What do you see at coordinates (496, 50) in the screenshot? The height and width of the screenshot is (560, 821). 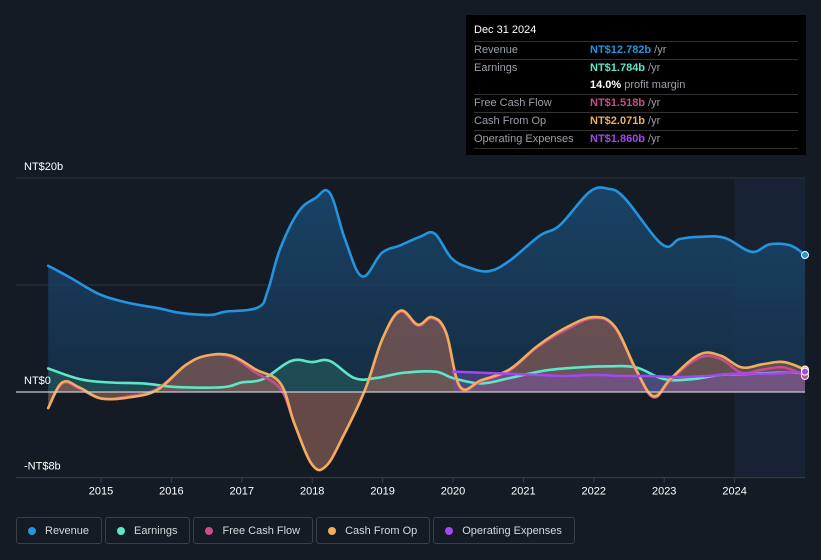 I see `tooltip-label: Revenue` at bounding box center [496, 50].